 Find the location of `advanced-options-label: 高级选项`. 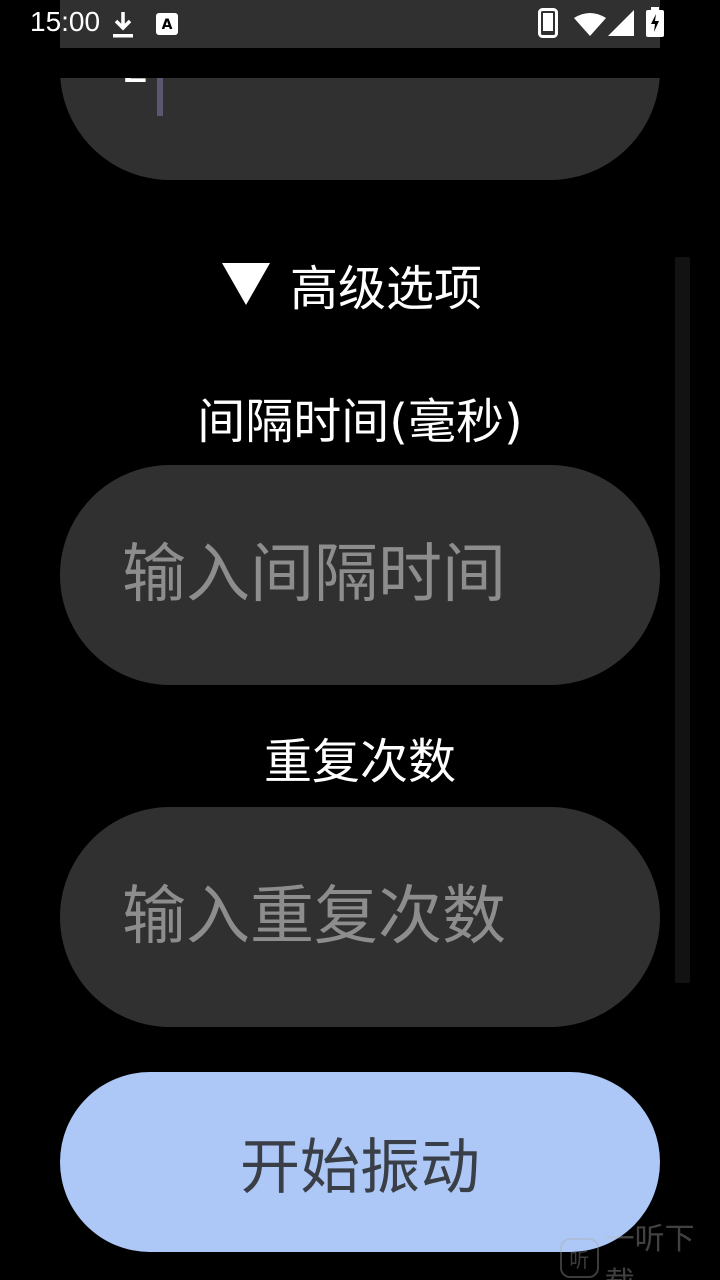

advanced-options-label: 高级选项 is located at coordinates (386, 289).